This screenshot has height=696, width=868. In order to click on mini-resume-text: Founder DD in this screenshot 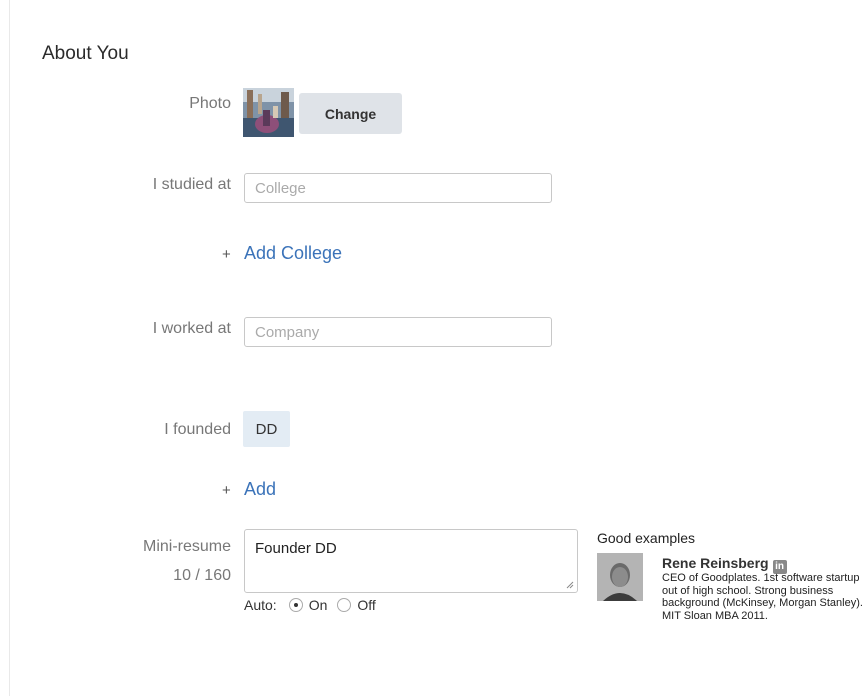, I will do `click(296, 548)`.